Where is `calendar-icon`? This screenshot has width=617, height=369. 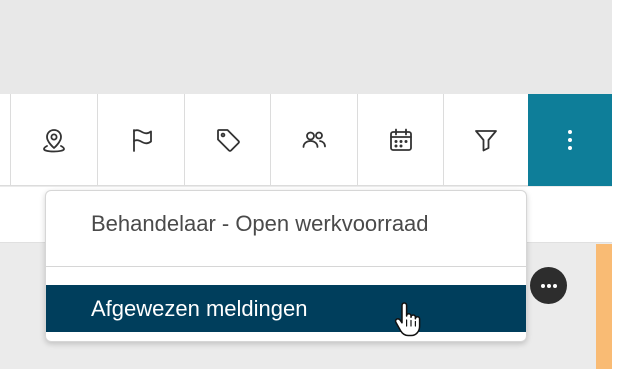 calendar-icon is located at coordinates (400, 139).